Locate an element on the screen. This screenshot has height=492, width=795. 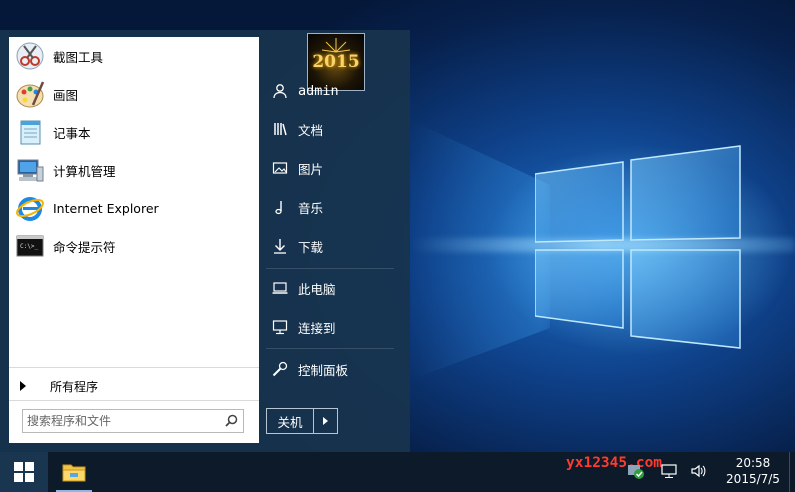
start-item-label: 图片 is located at coordinates (311, 169).